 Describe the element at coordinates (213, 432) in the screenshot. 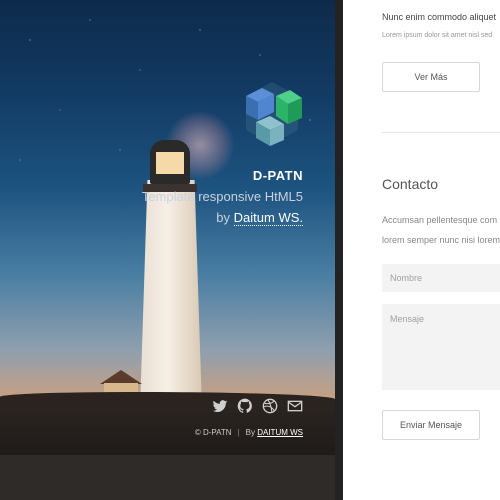

I see `footer-copyright: © D-PATN` at that location.